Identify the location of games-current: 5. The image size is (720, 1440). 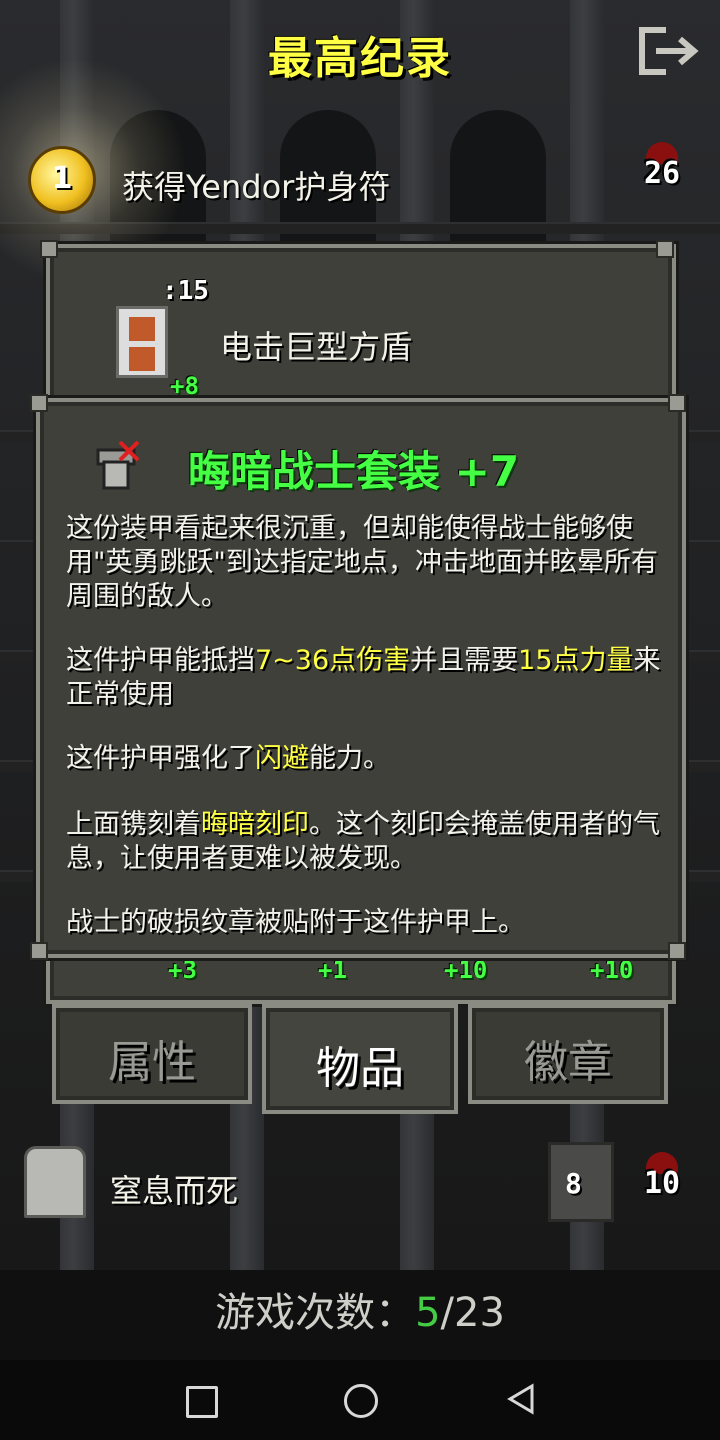
(428, 1313).